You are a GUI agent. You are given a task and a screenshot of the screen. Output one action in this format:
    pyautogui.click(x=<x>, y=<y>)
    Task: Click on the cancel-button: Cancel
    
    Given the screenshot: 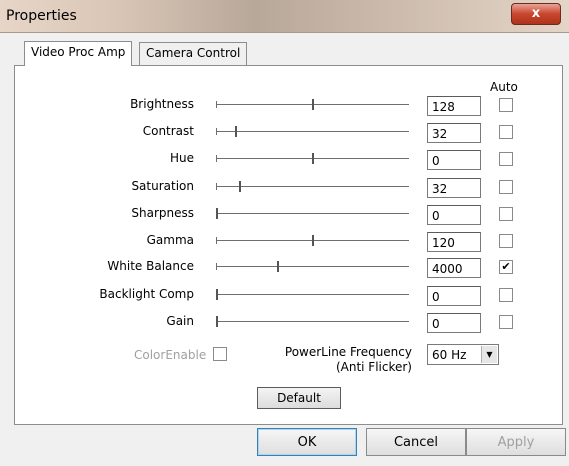 What is the action you would take?
    pyautogui.click(x=416, y=442)
    